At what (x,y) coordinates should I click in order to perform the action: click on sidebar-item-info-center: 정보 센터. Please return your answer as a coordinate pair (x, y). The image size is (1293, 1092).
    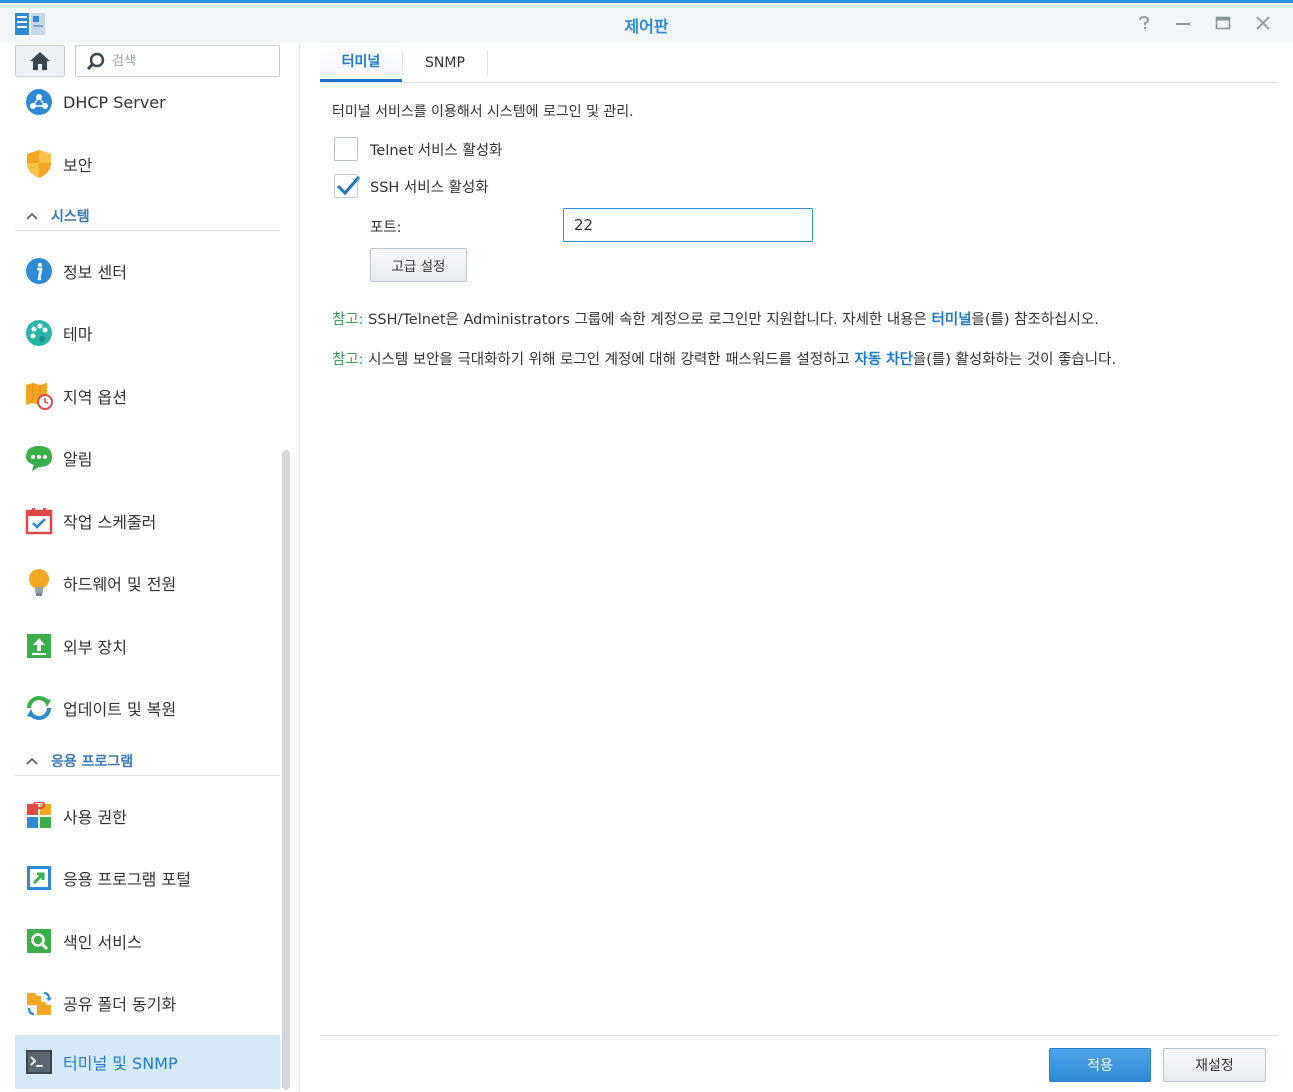
    Looking at the image, I should click on (147, 271).